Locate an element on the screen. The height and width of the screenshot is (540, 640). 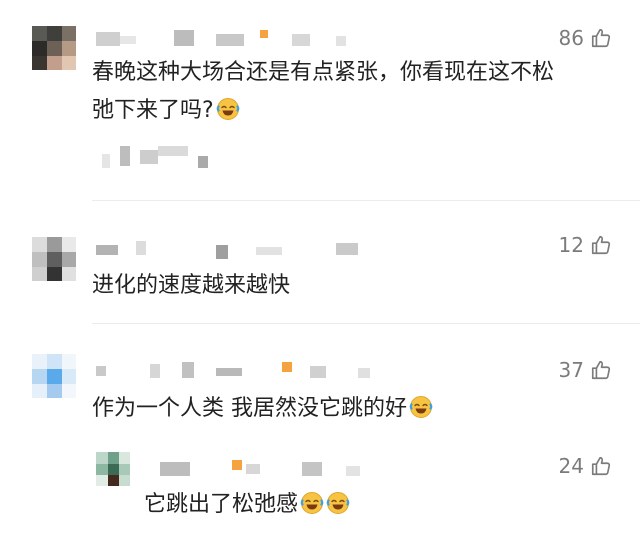
like-count: 37 is located at coordinates (571, 370).